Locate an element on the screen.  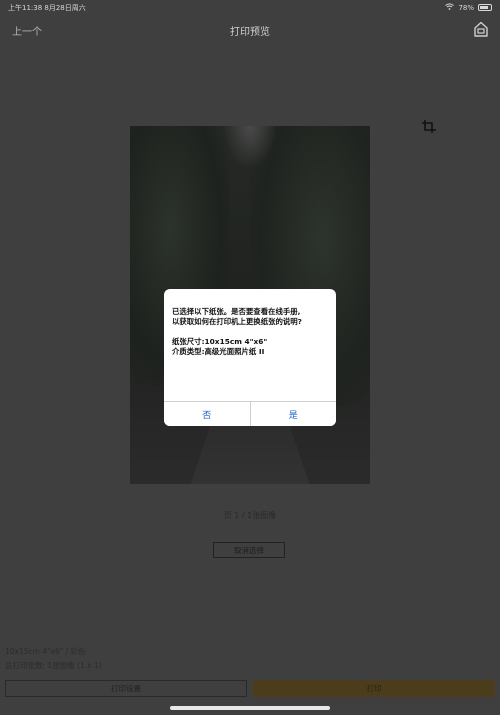
navigation-bar: 上一个 打印预览 is located at coordinates (250, 30).